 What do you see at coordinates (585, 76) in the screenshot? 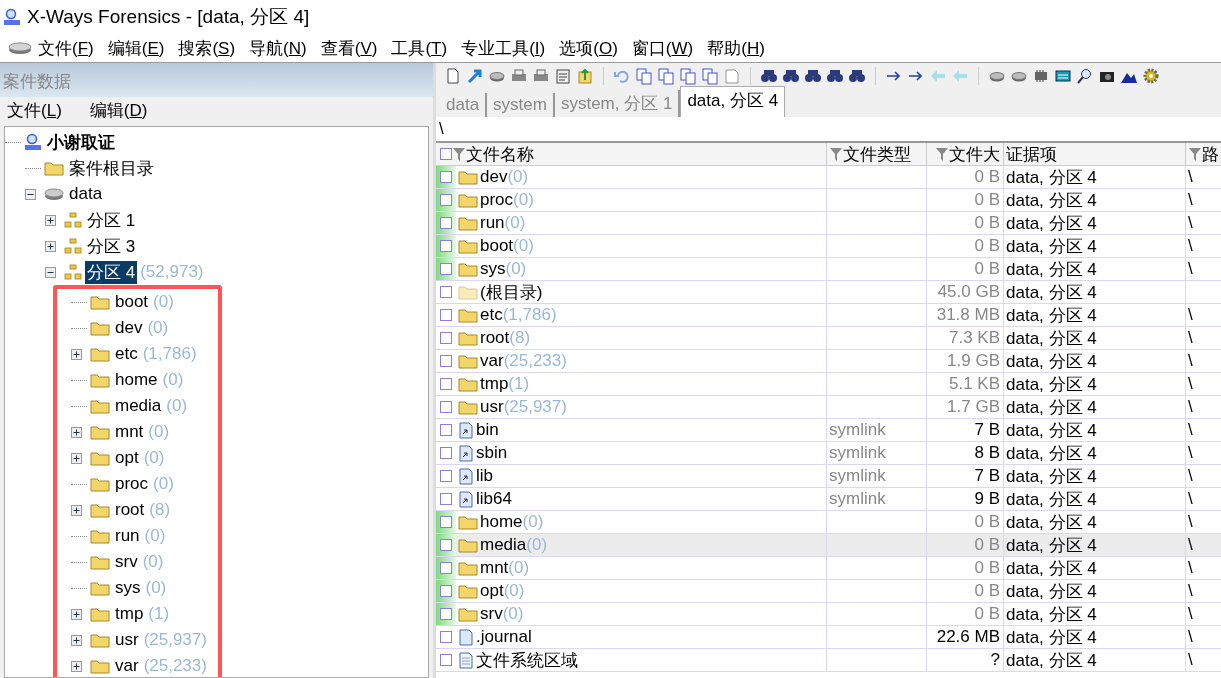
I see `upload-icon` at bounding box center [585, 76].